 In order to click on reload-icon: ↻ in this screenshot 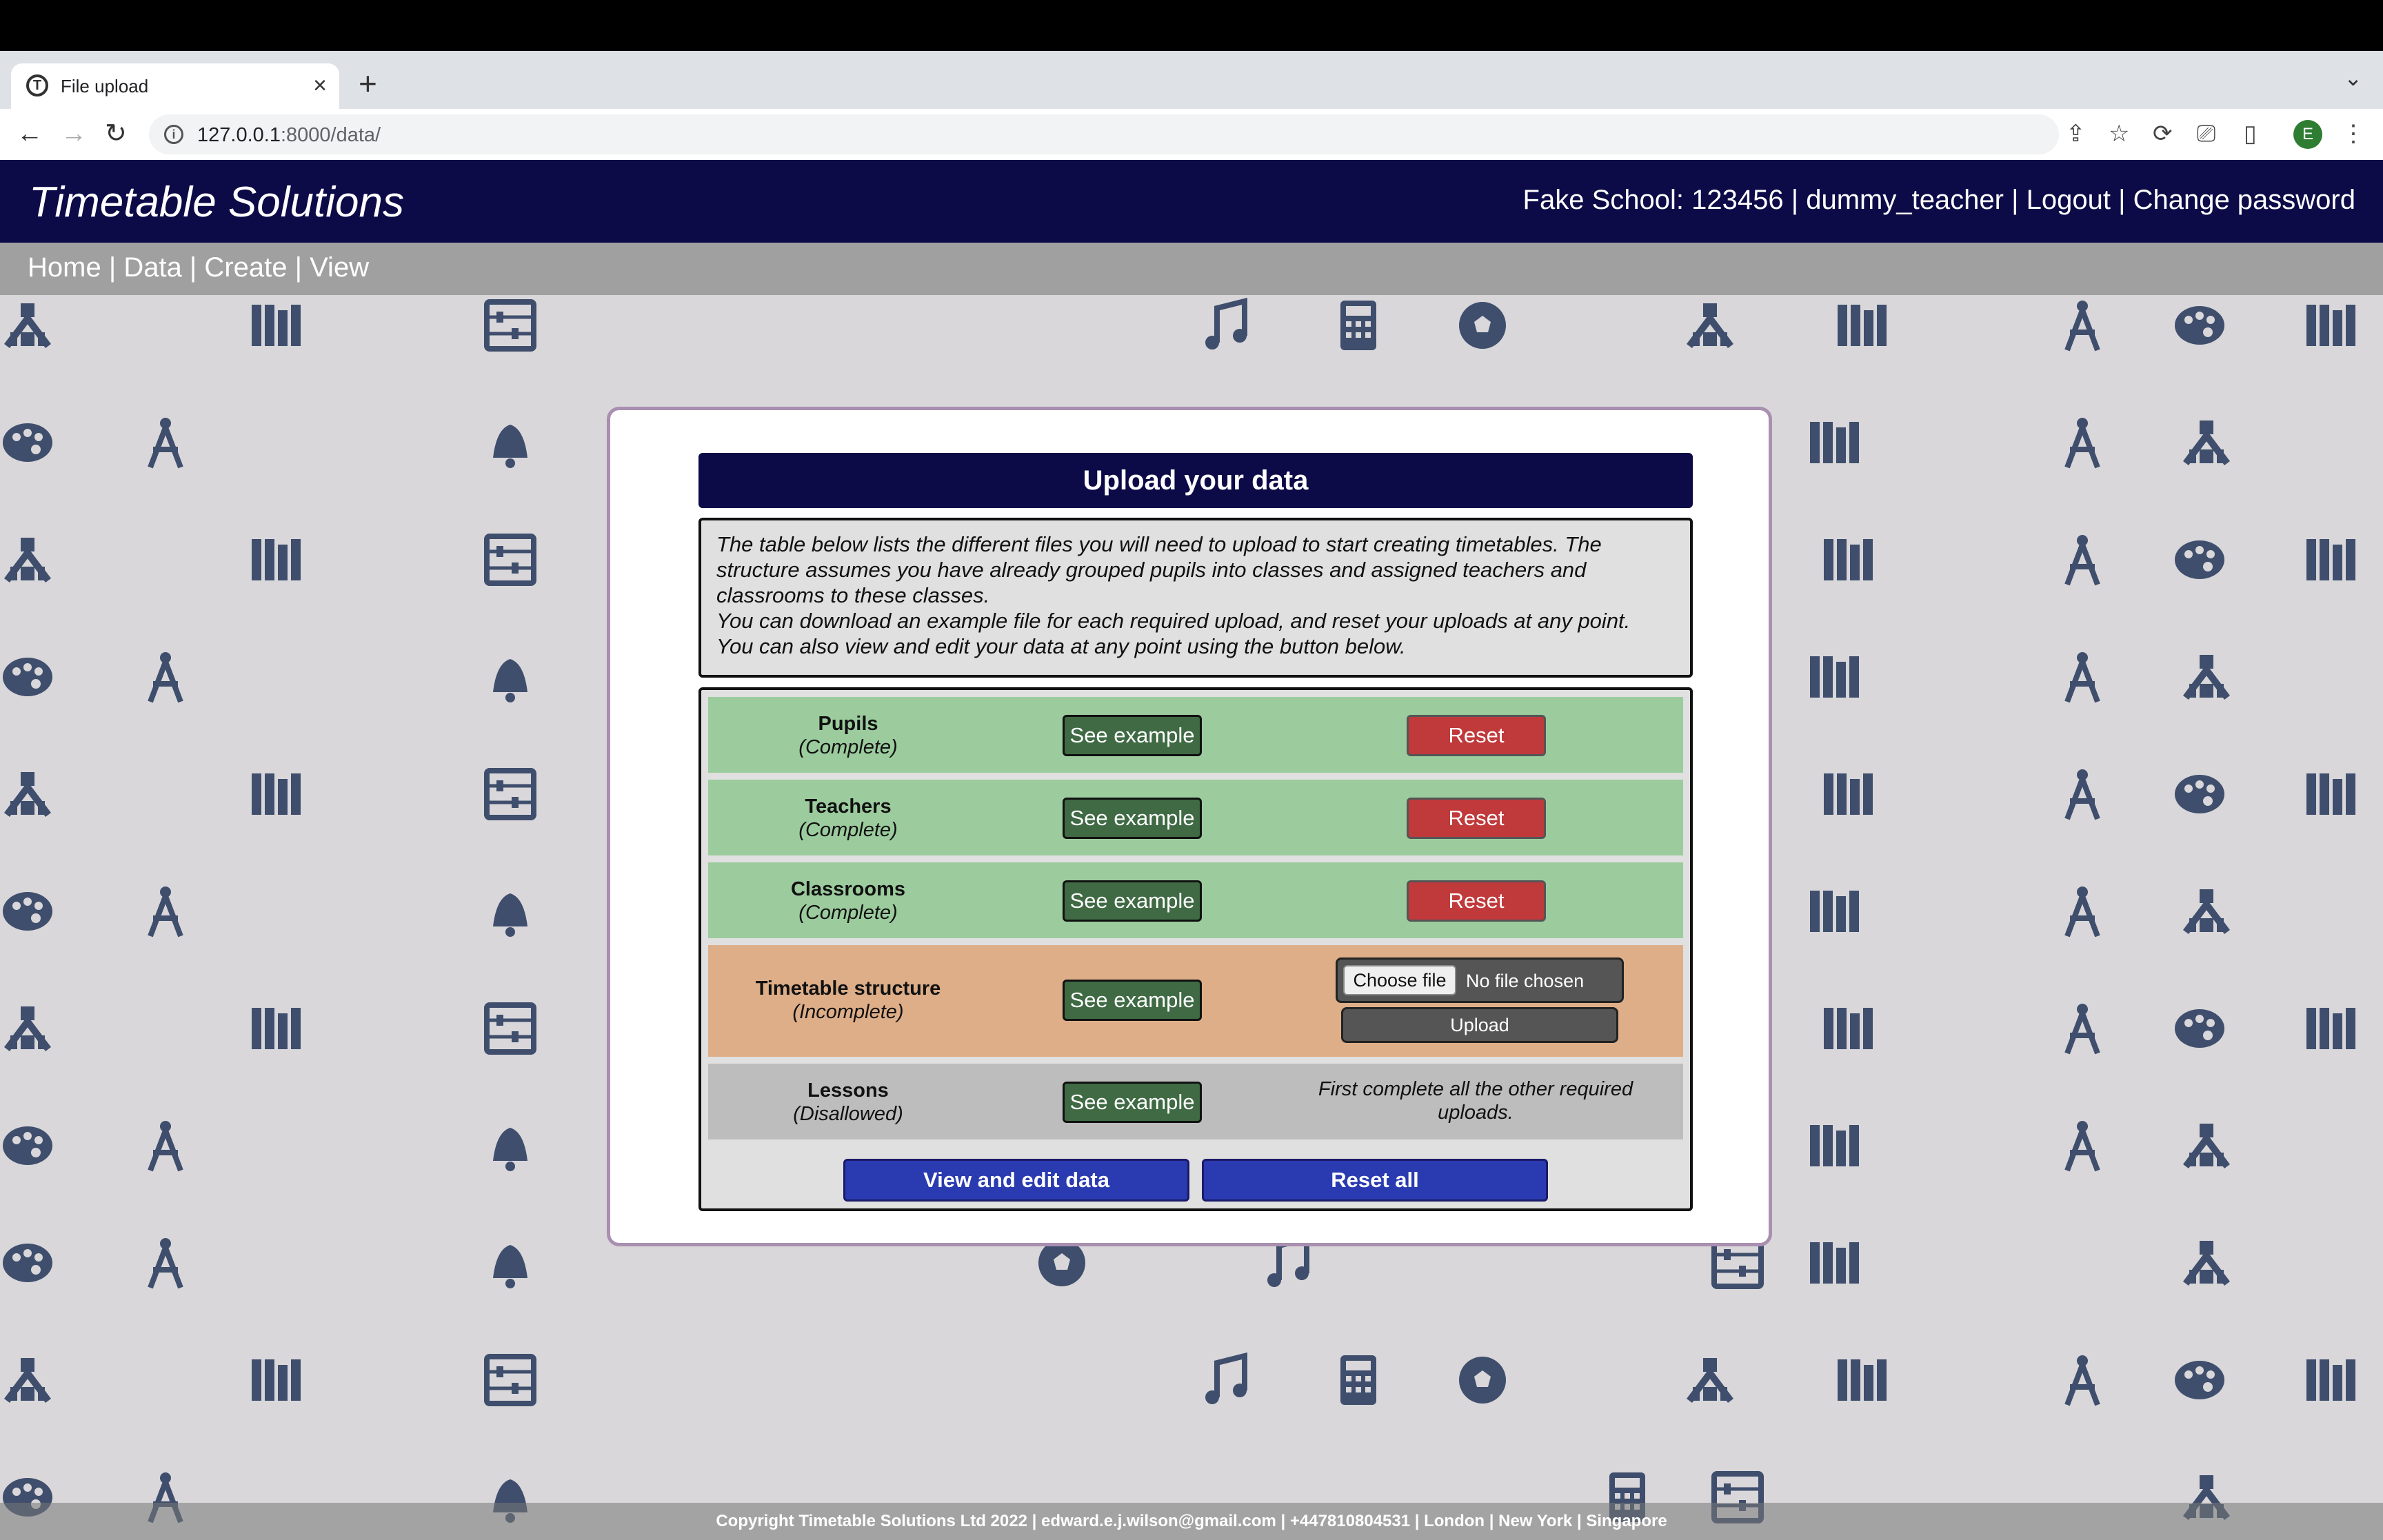, I will do `click(116, 134)`.